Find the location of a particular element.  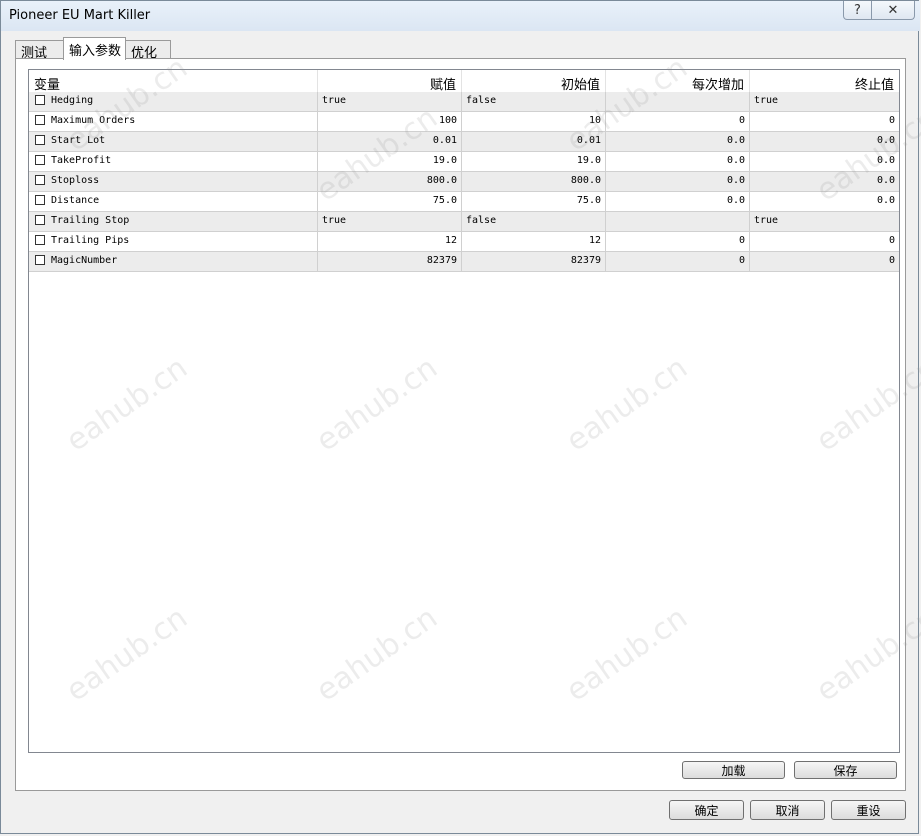

close-button: ✕ is located at coordinates (893, 10).